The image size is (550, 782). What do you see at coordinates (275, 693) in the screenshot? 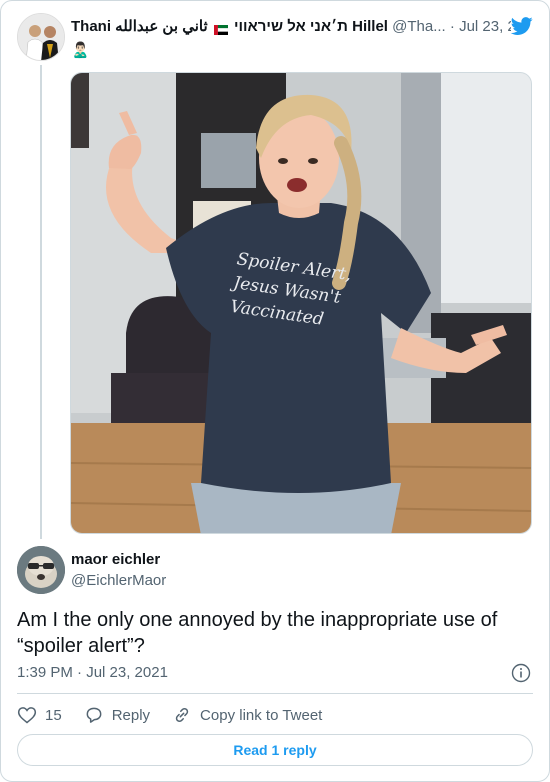
I see `divider` at bounding box center [275, 693].